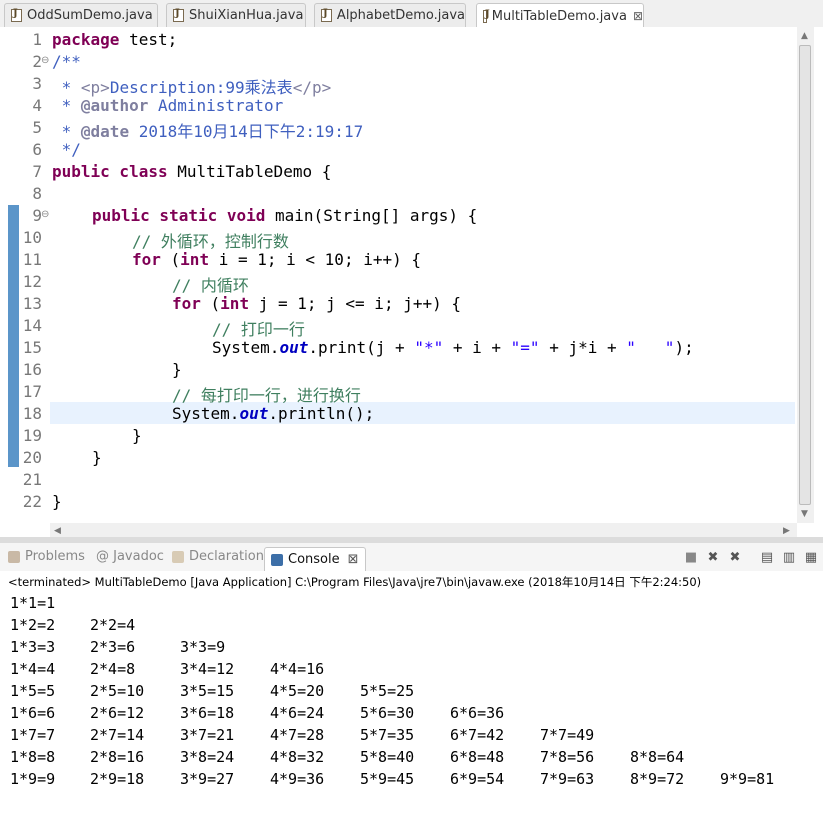 This screenshot has height=815, width=823. Describe the element at coordinates (117, 713) in the screenshot. I see `console-entry: 2*6=12` at that location.